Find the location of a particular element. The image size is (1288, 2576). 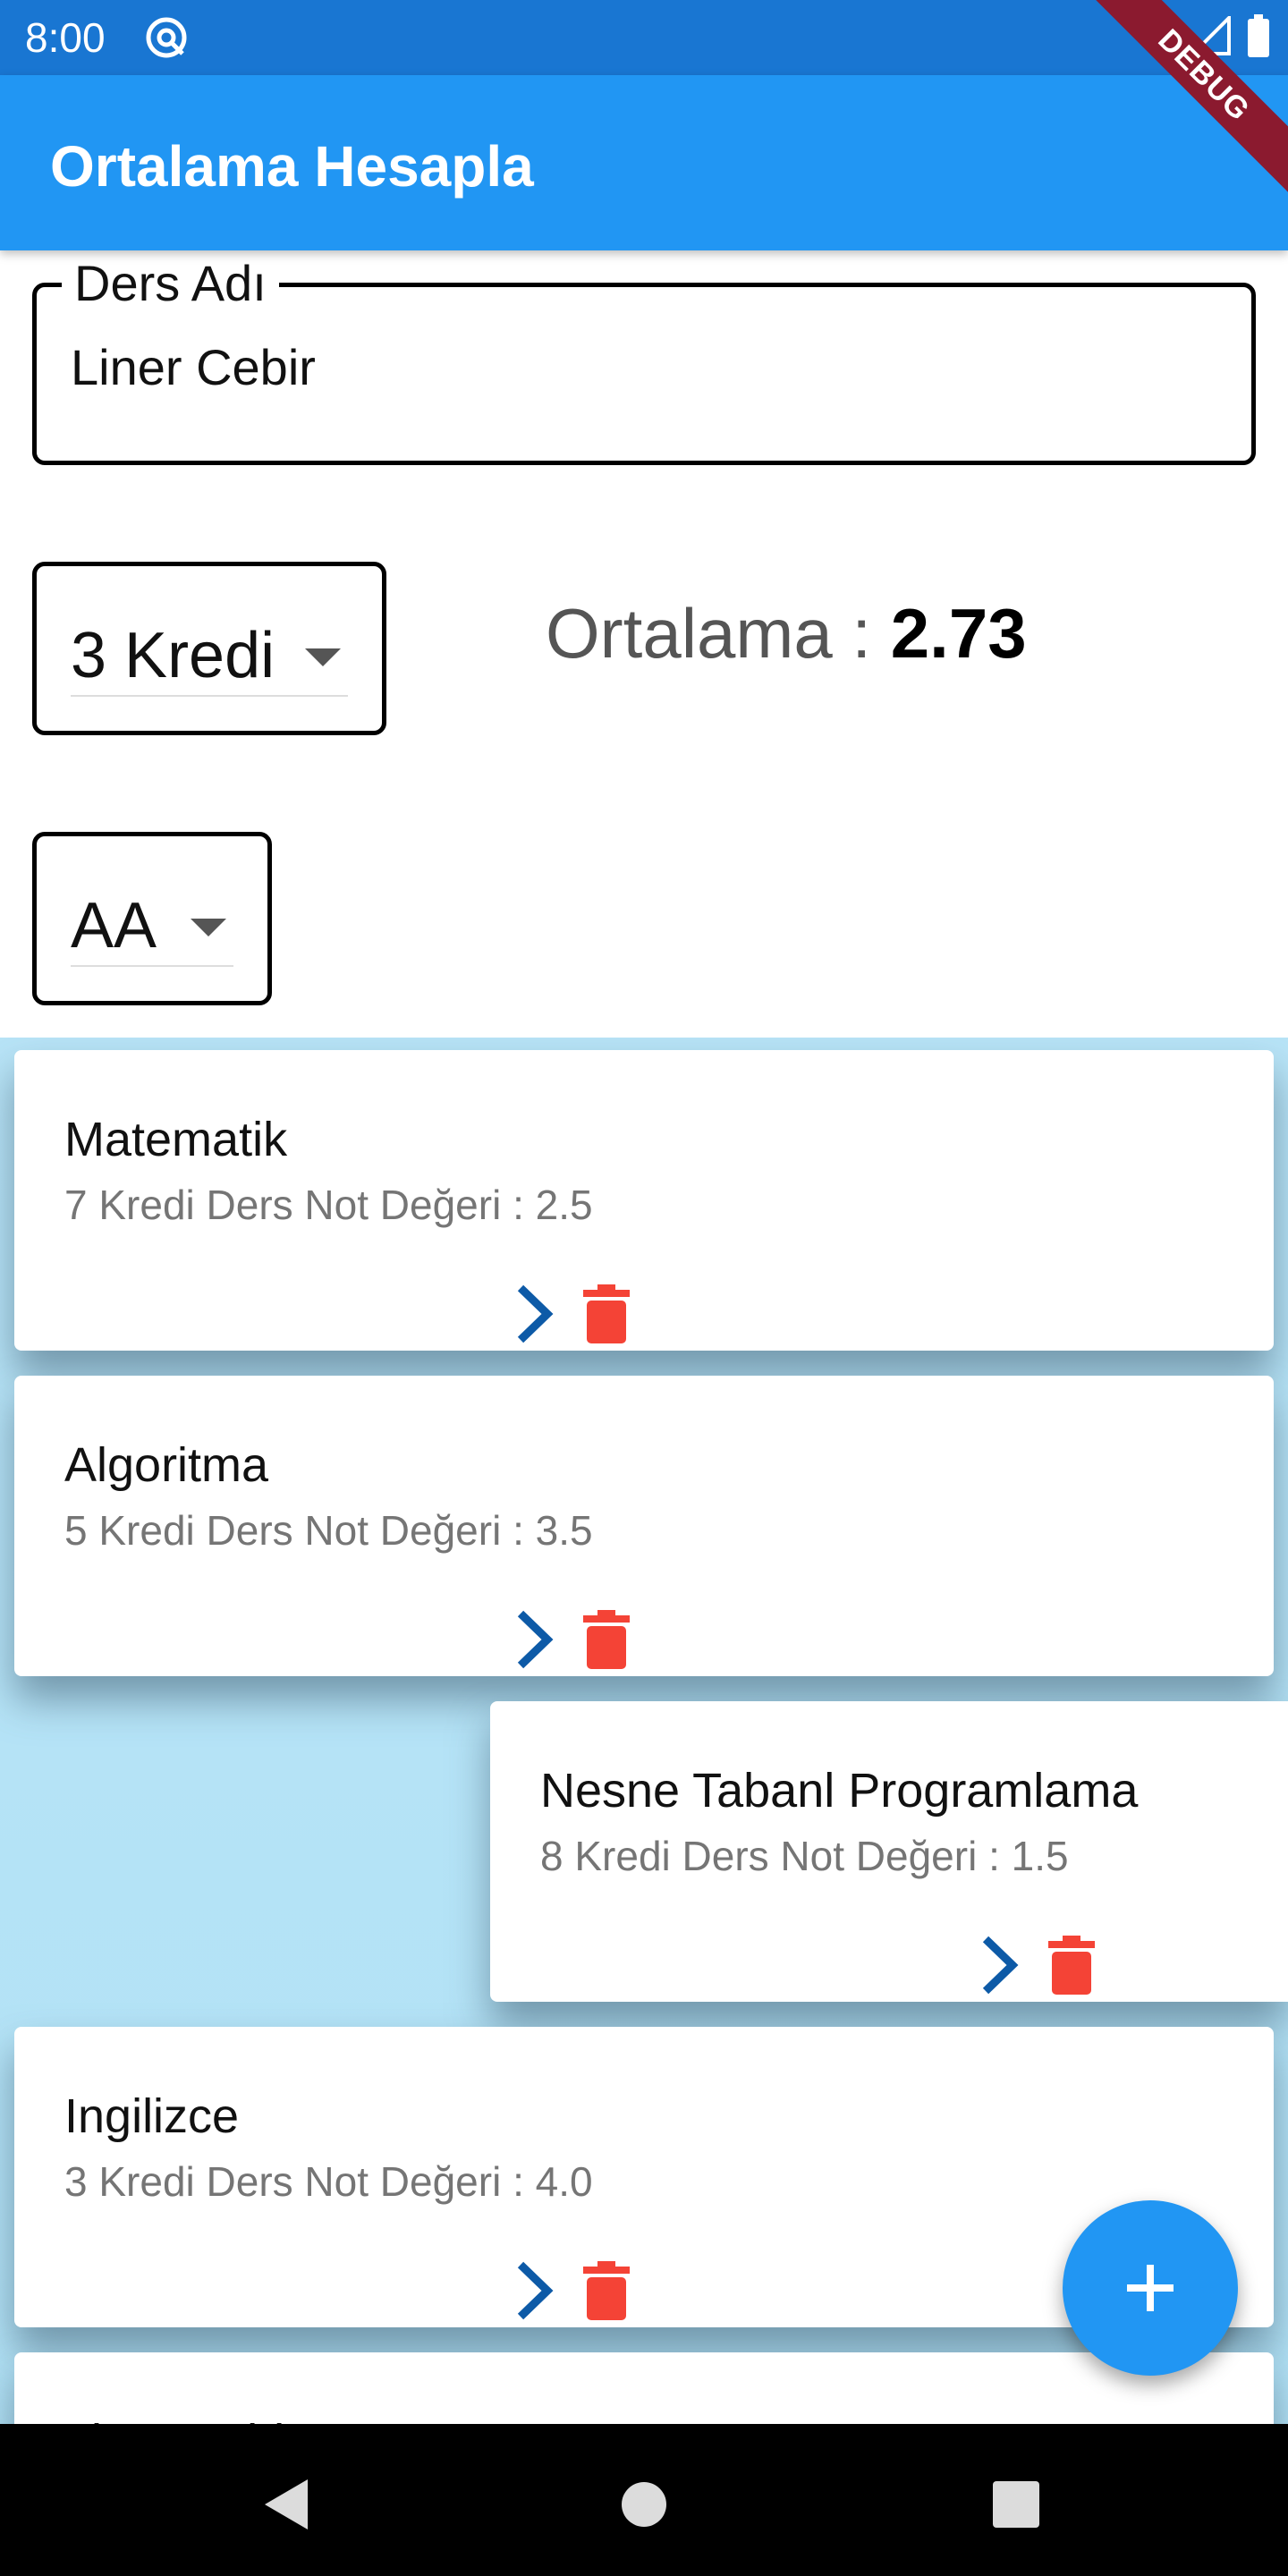

battery-icon is located at coordinates (1258, 37).